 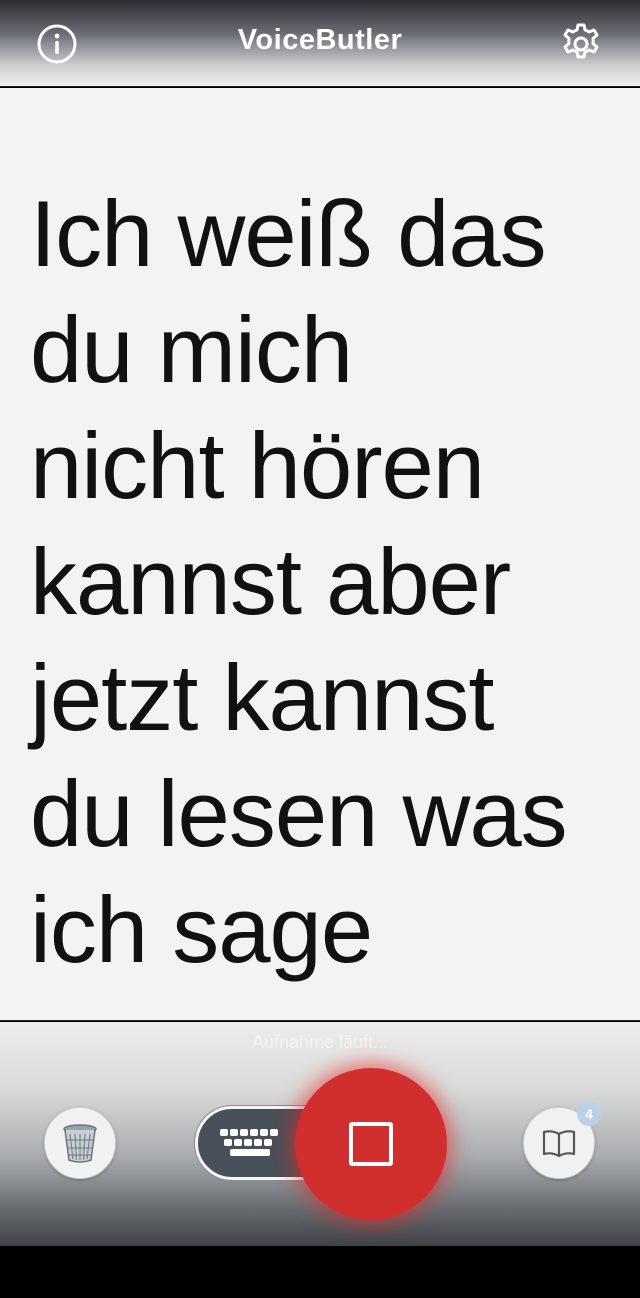 I want to click on gear-icon, so click(x=581, y=41).